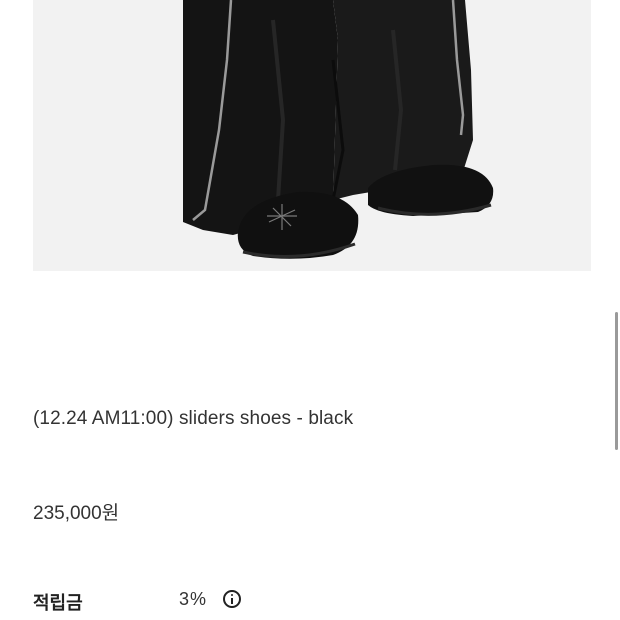  I want to click on info-icon, so click(232, 599).